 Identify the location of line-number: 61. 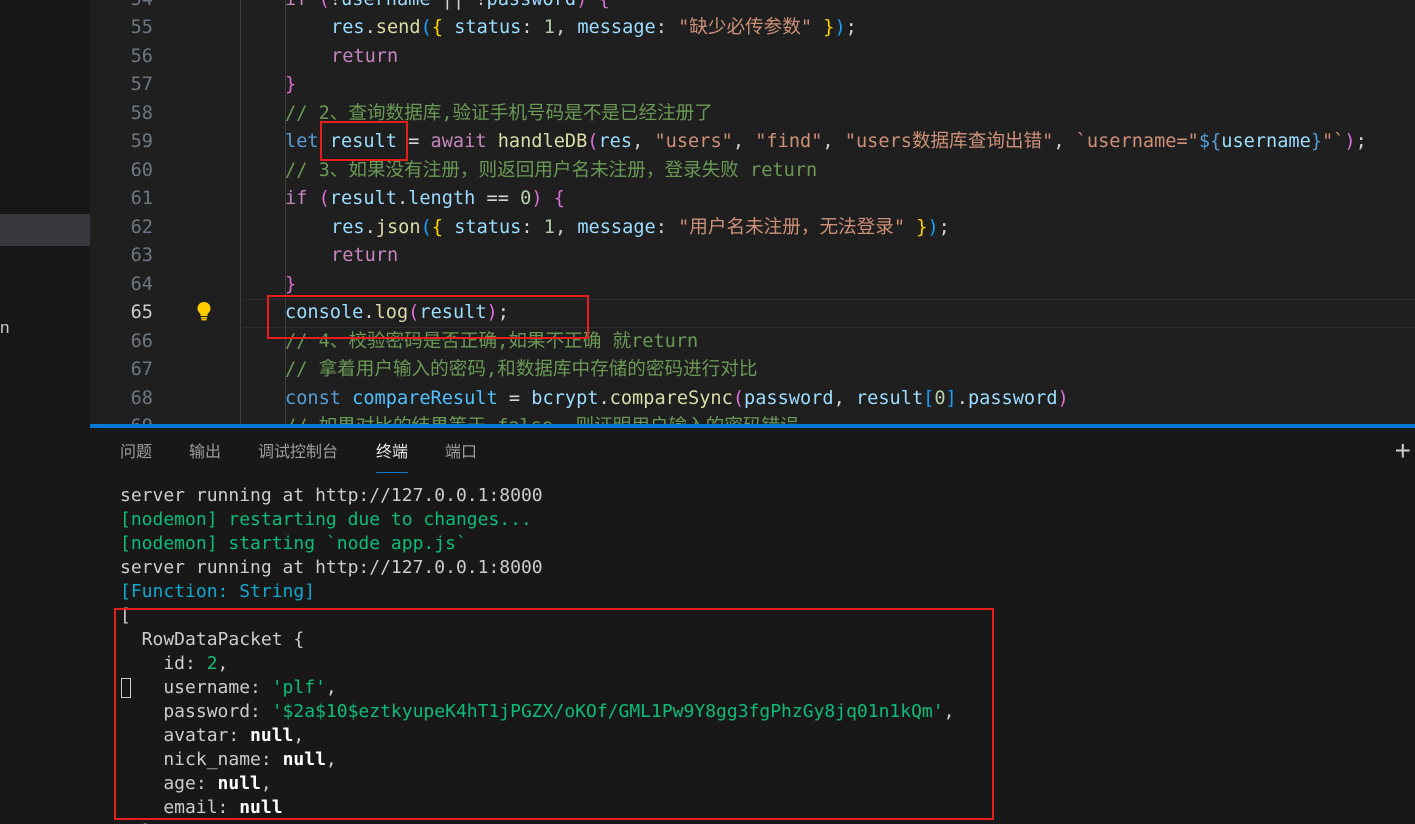
(141, 198).